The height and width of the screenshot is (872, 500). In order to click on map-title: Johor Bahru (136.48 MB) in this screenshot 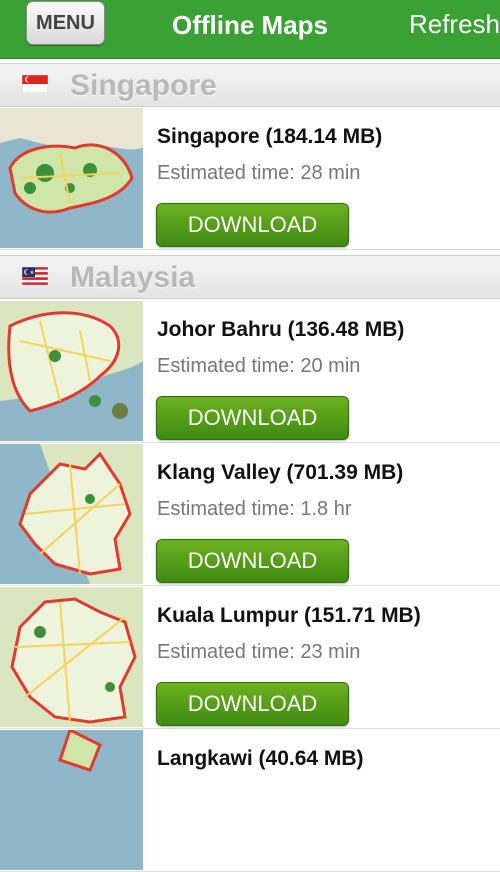, I will do `click(281, 329)`.